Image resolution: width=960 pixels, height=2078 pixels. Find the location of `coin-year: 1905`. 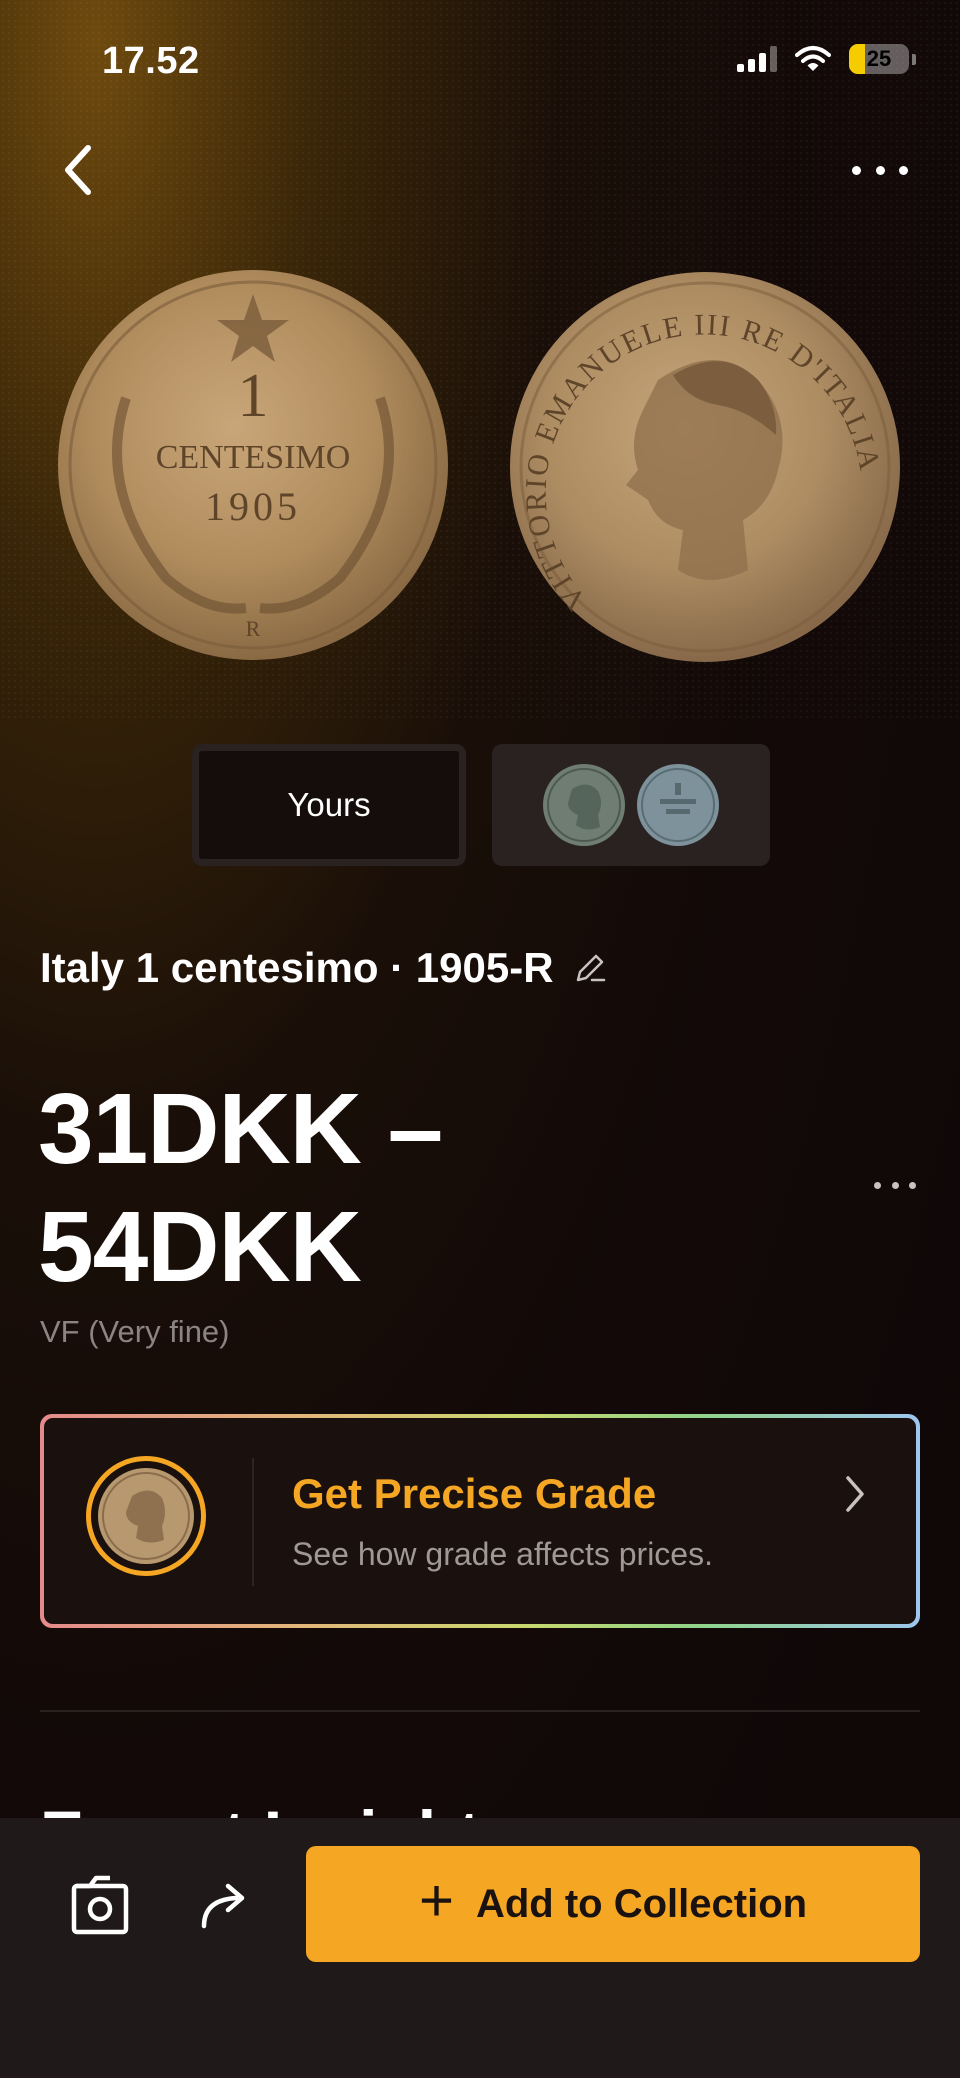

coin-year: 1905 is located at coordinates (253, 506).